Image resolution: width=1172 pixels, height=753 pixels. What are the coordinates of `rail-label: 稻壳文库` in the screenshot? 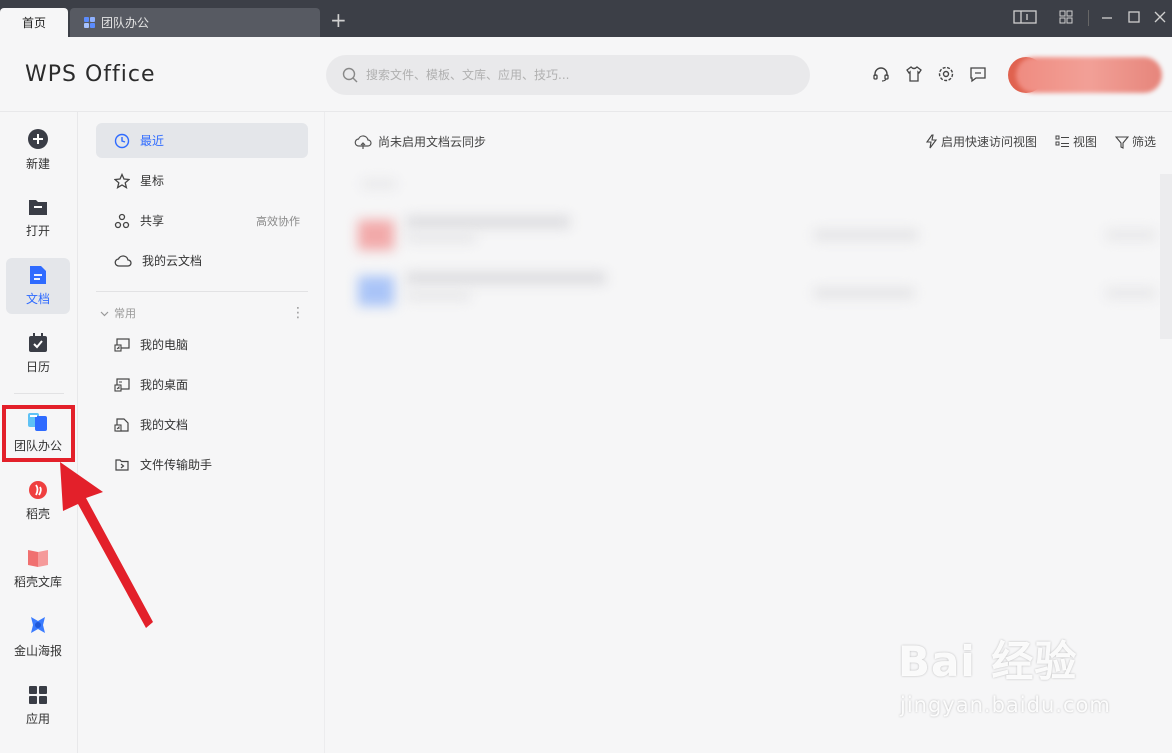 It's located at (37, 582).